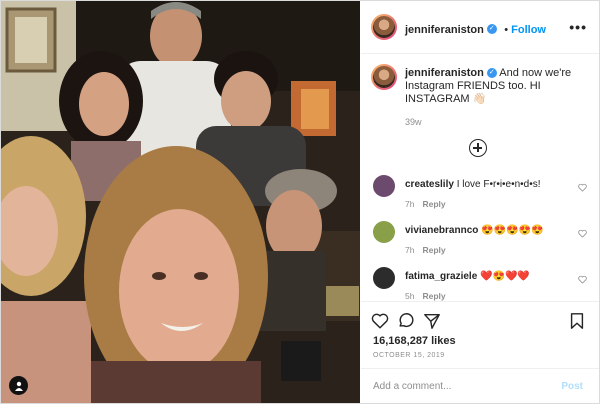 Image resolution: width=600 pixels, height=408 pixels. I want to click on more-options-icon: •••, so click(578, 27).